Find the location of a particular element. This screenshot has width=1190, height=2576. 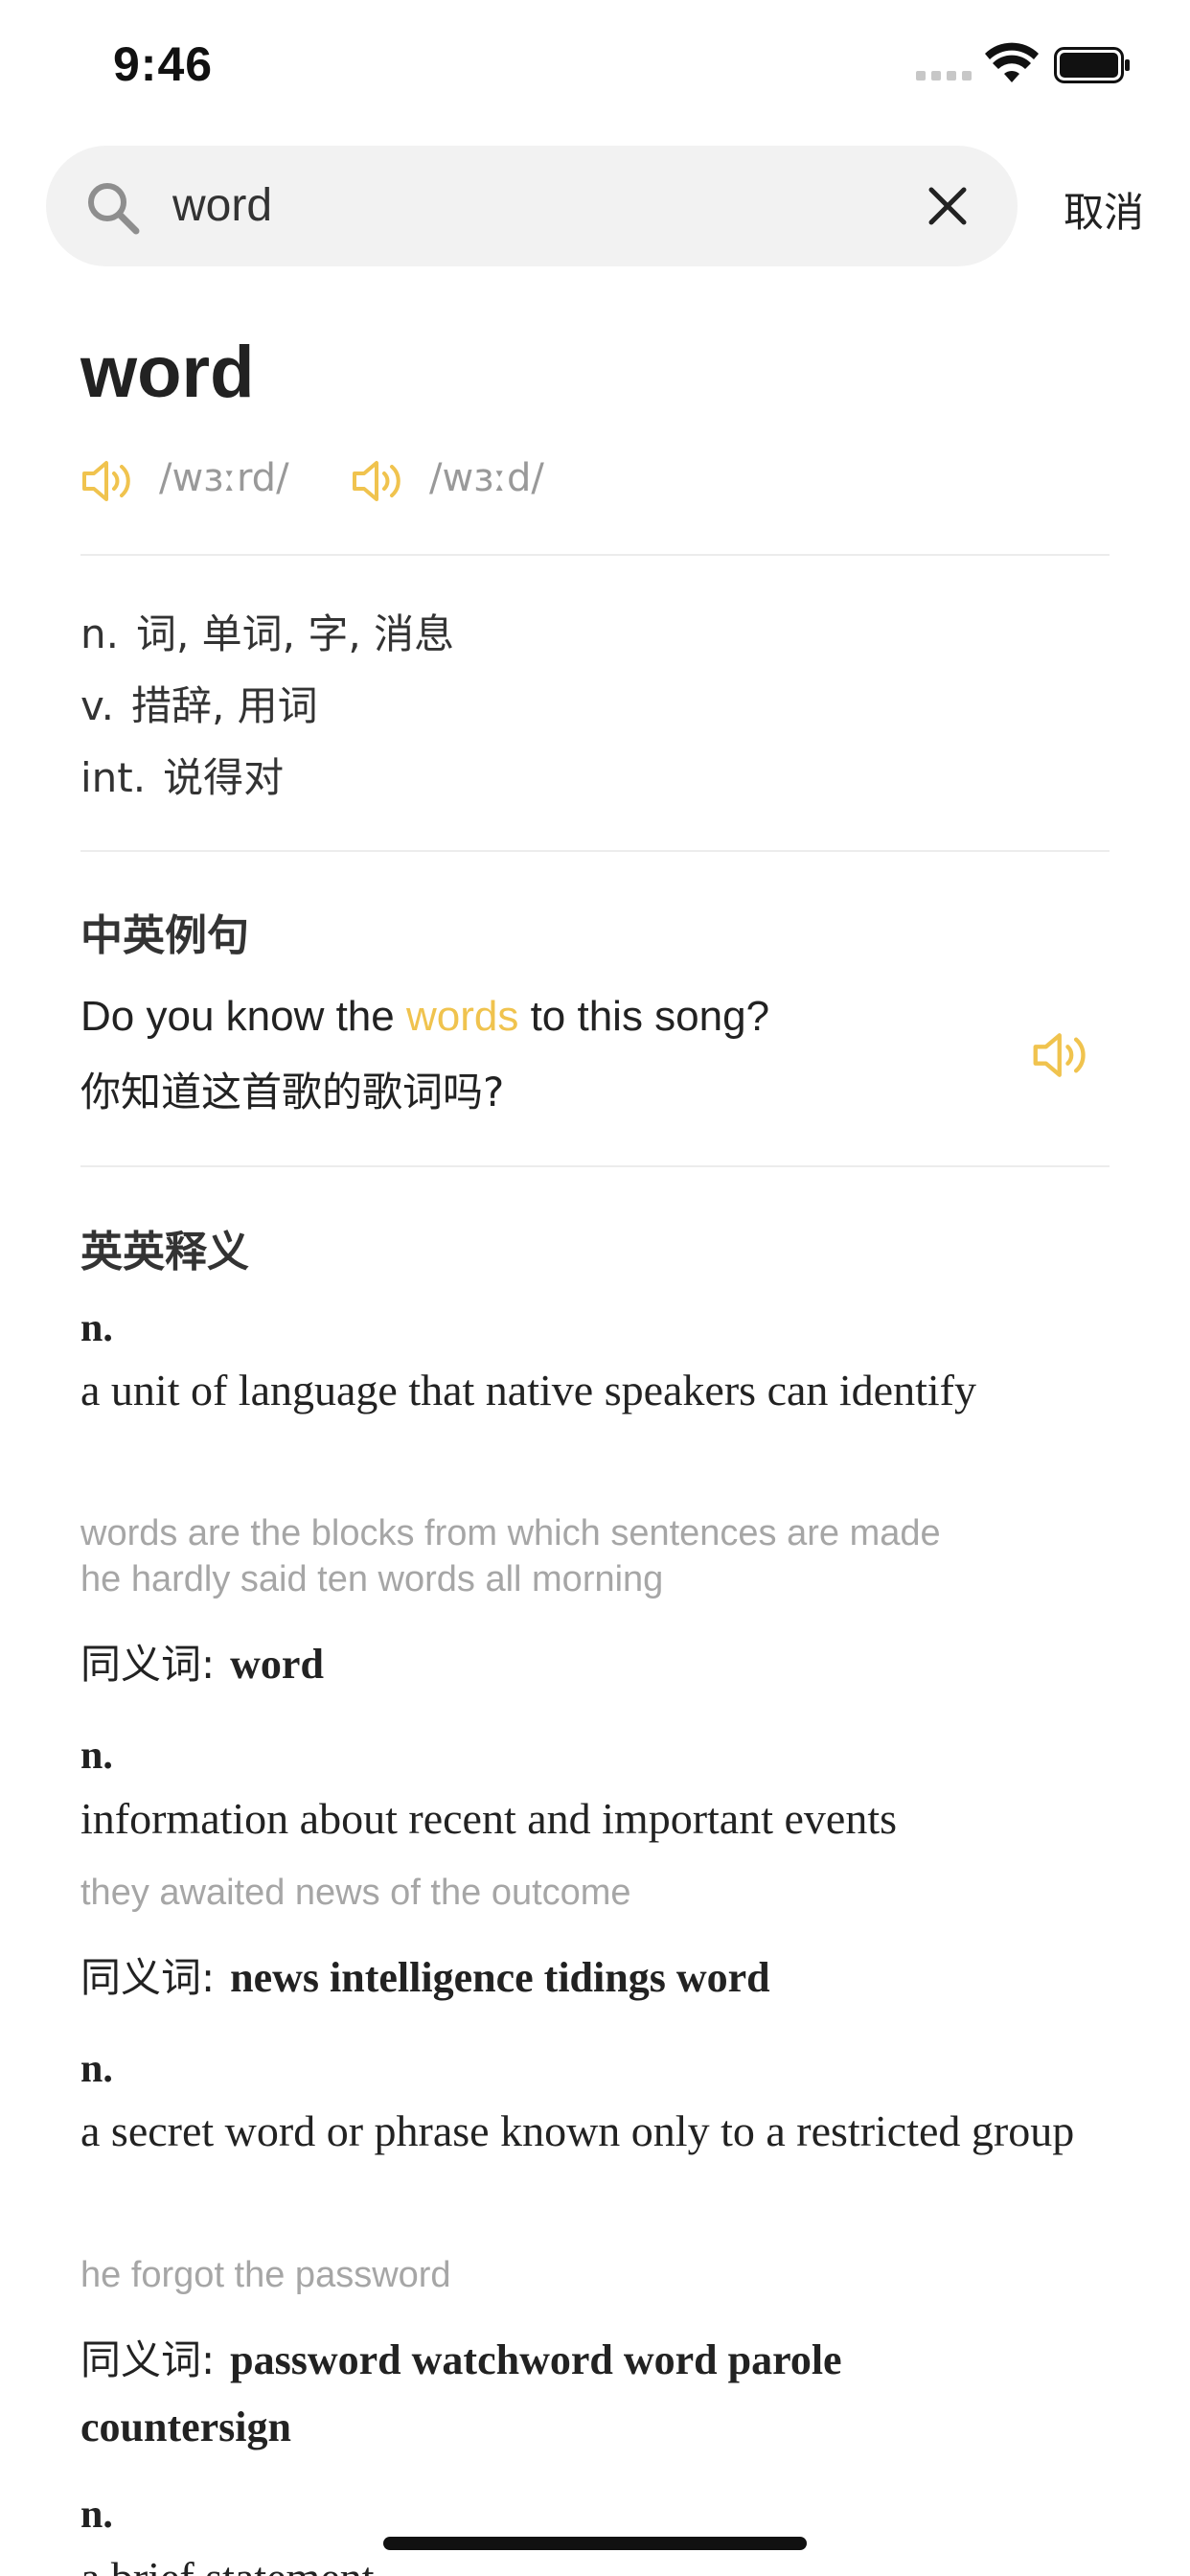

speaker-icon-us is located at coordinates (109, 481).